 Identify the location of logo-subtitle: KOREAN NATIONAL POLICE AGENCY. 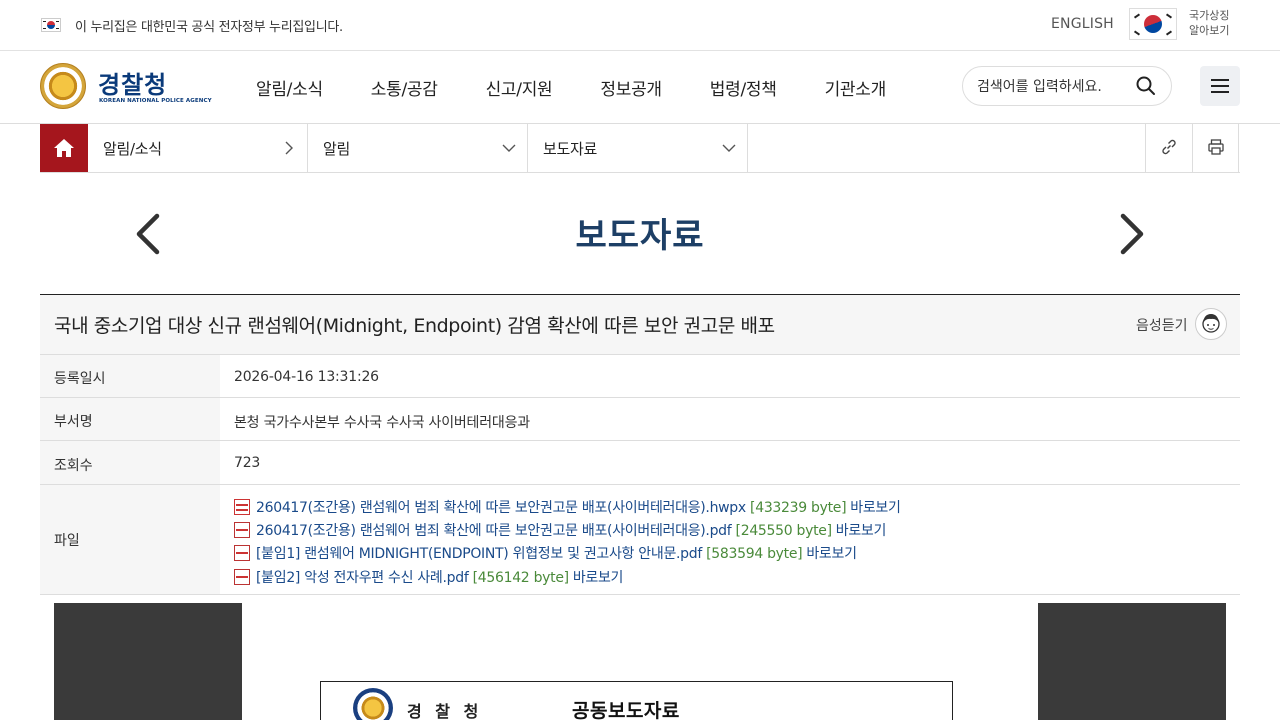
(155, 101).